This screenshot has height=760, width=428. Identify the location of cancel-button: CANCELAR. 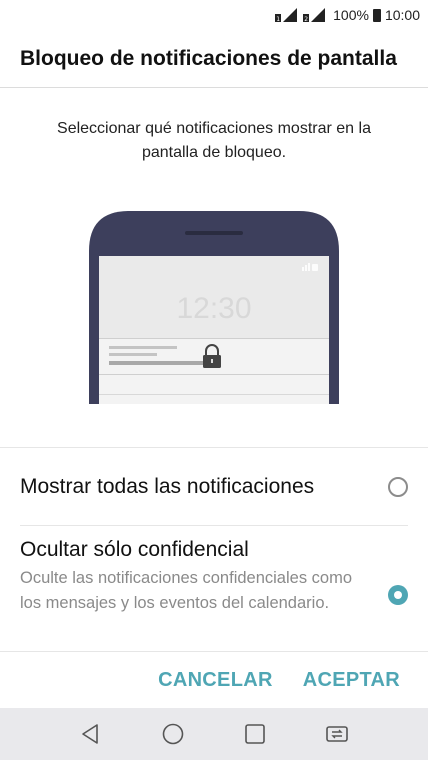
(215, 680).